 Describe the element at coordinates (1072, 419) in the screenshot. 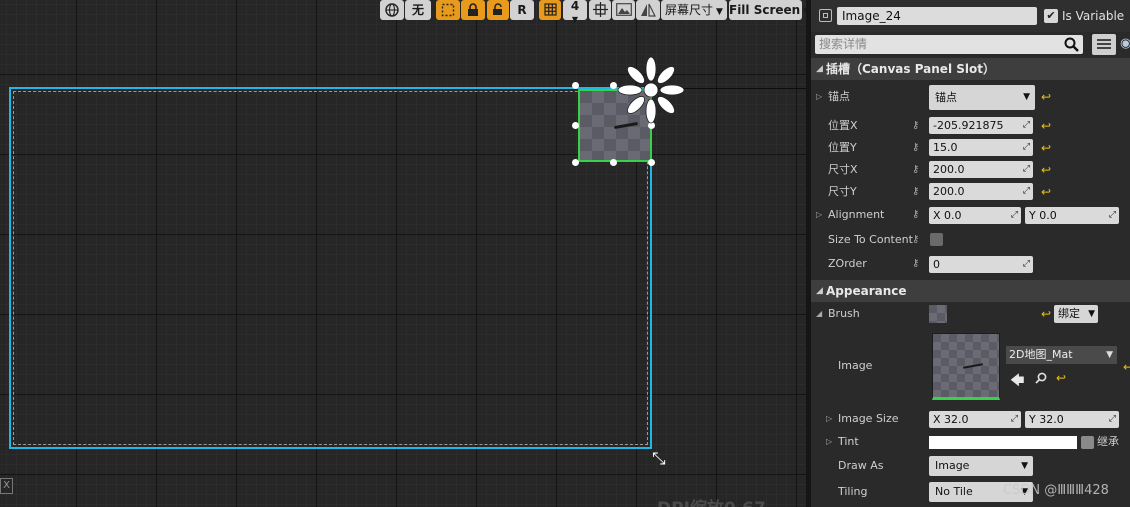

I see `image-size-y-field: Y 32.0 ⤢` at that location.